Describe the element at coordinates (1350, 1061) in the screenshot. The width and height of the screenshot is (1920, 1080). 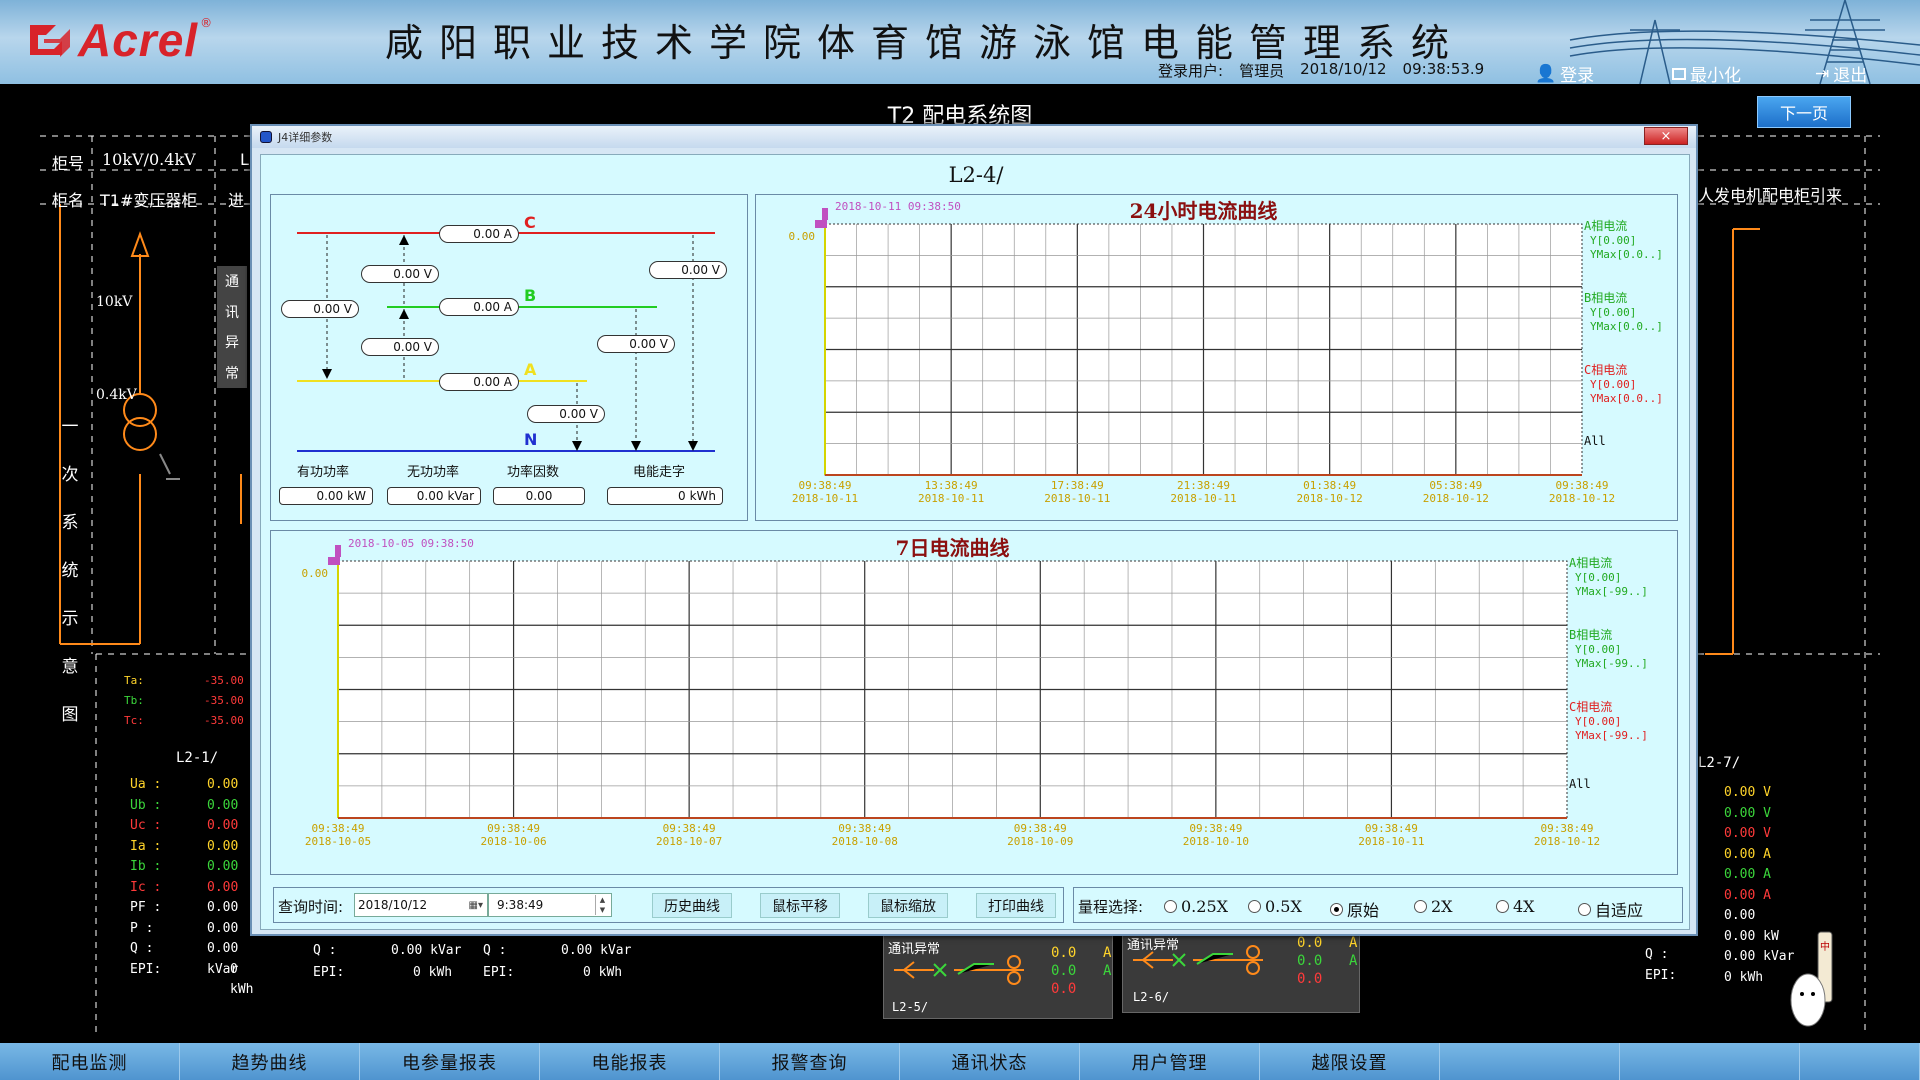
I see `nav-limit-settings: 越限设置` at that location.